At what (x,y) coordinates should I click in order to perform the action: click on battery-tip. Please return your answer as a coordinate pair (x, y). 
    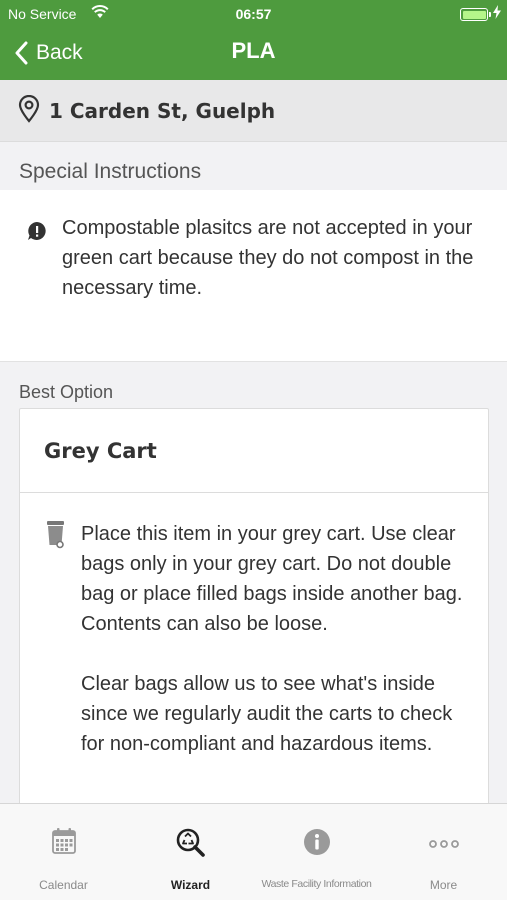
    Looking at the image, I should click on (490, 14).